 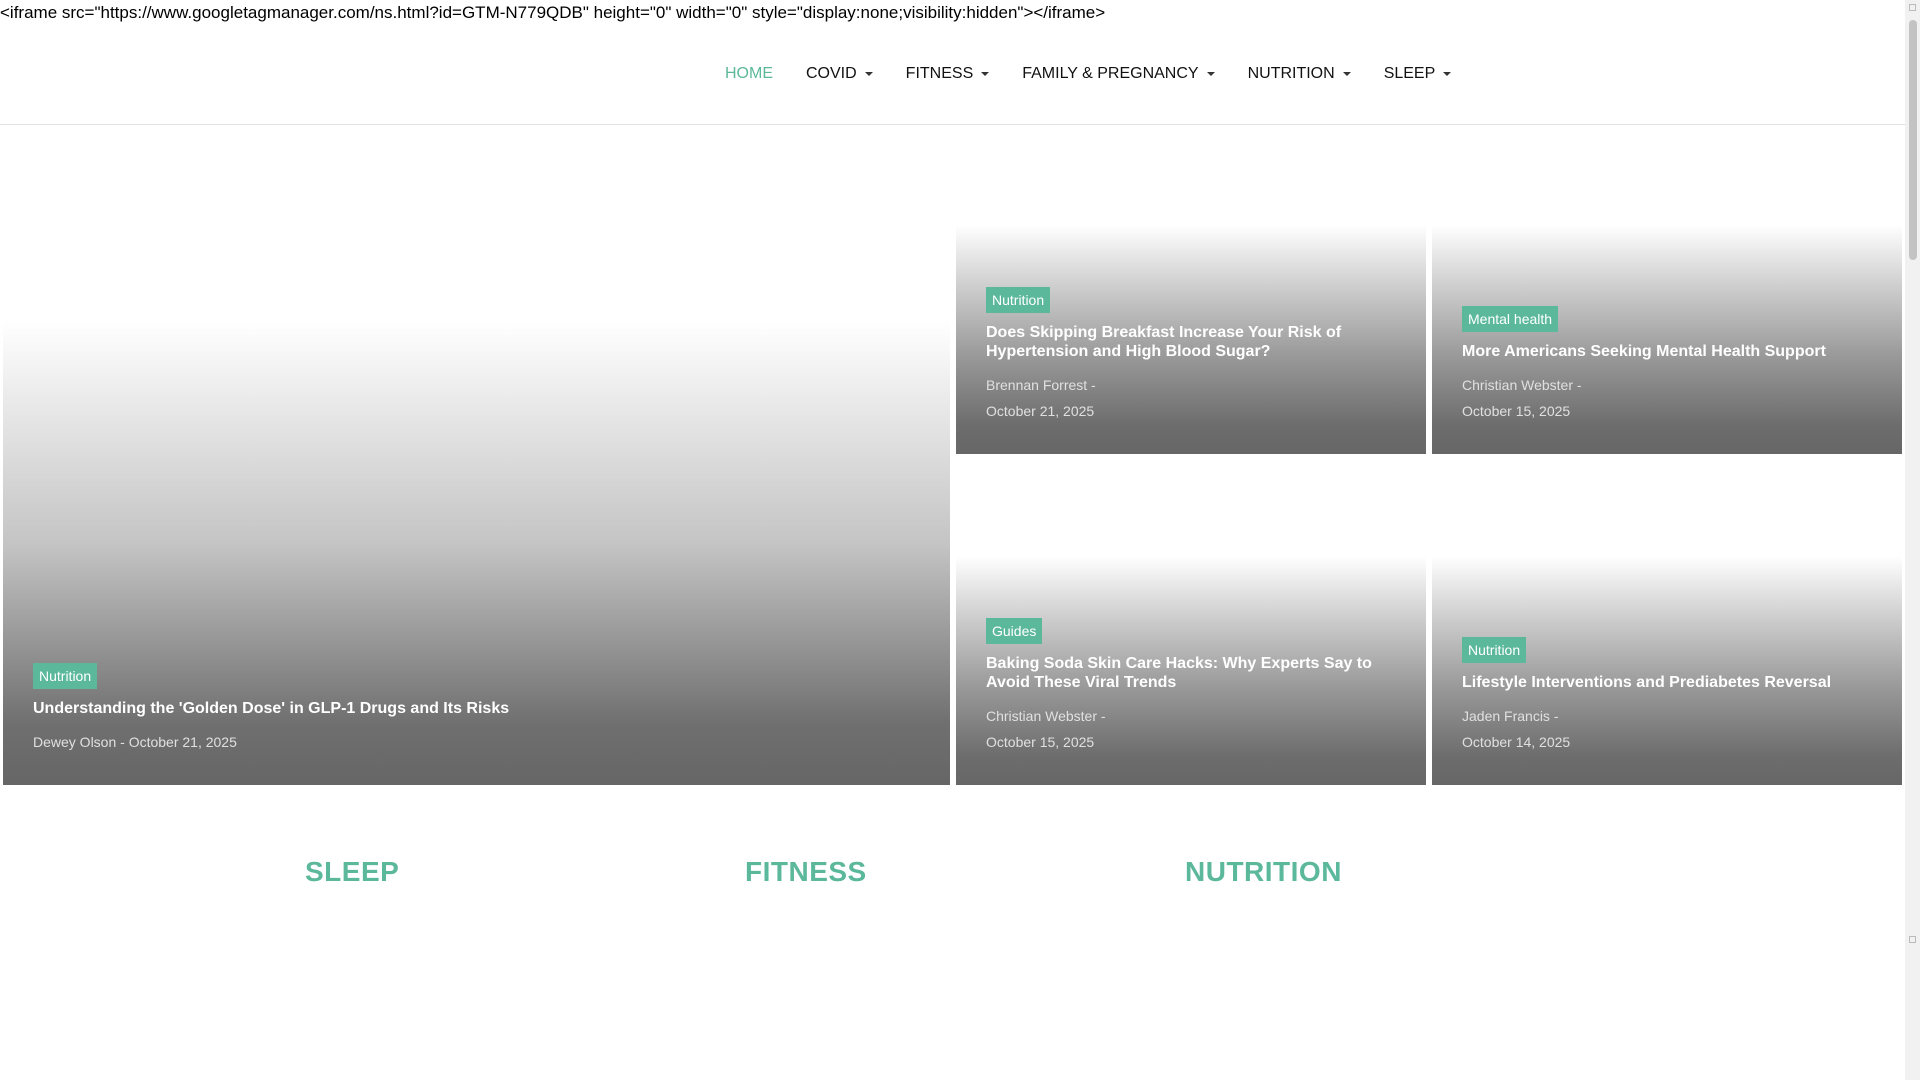 I want to click on scroll-up-arrow-icon, so click(x=1912, y=7).